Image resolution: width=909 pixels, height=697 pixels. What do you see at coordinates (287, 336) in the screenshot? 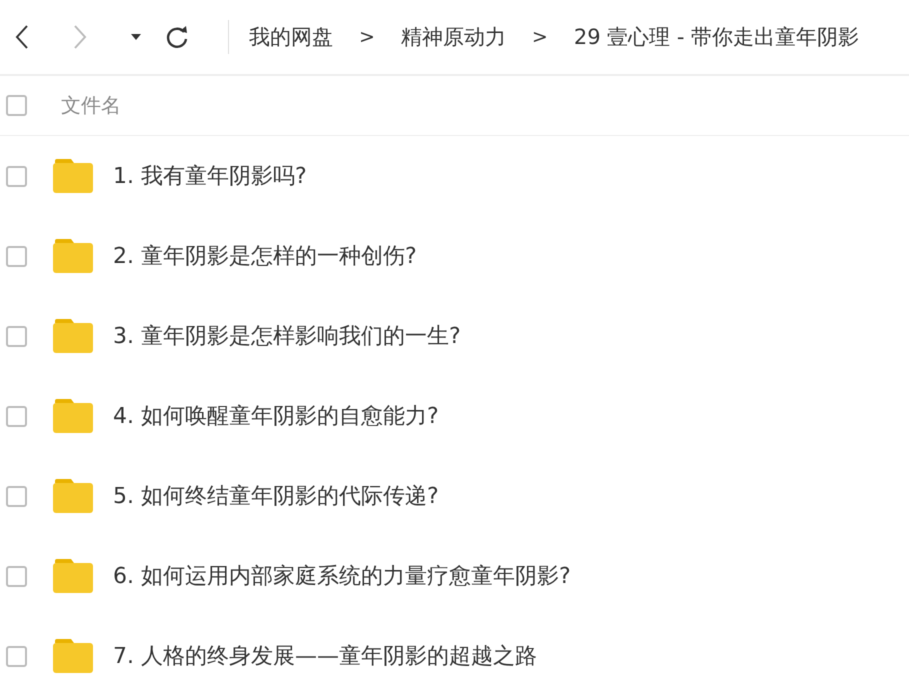
I see `folder-name: 3. 童年阴影是怎样影响我们的一生?` at bounding box center [287, 336].